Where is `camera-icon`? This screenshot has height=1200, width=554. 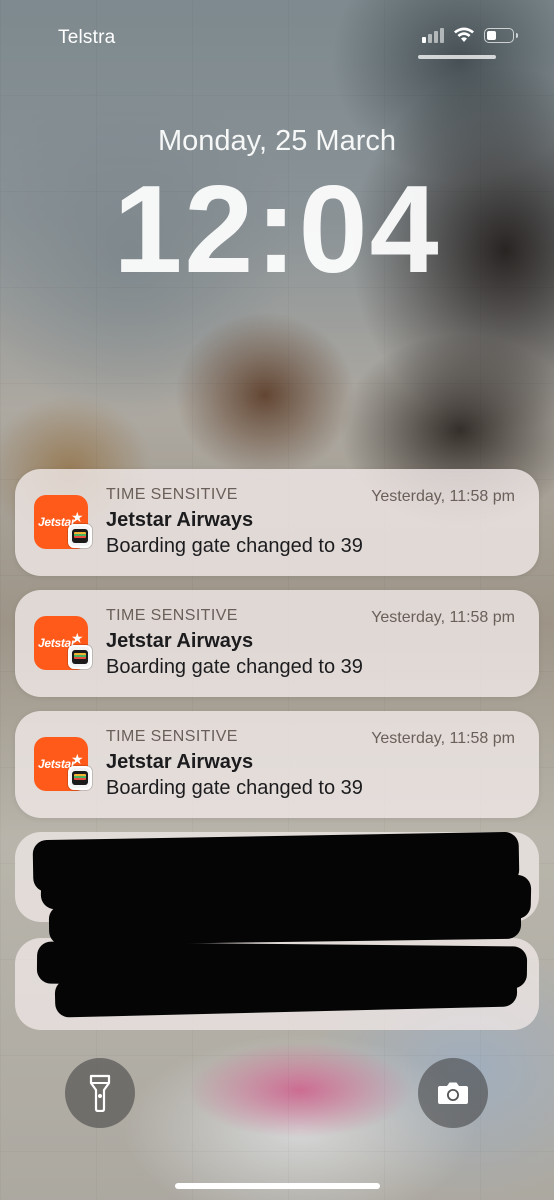
camera-icon is located at coordinates (453, 1093).